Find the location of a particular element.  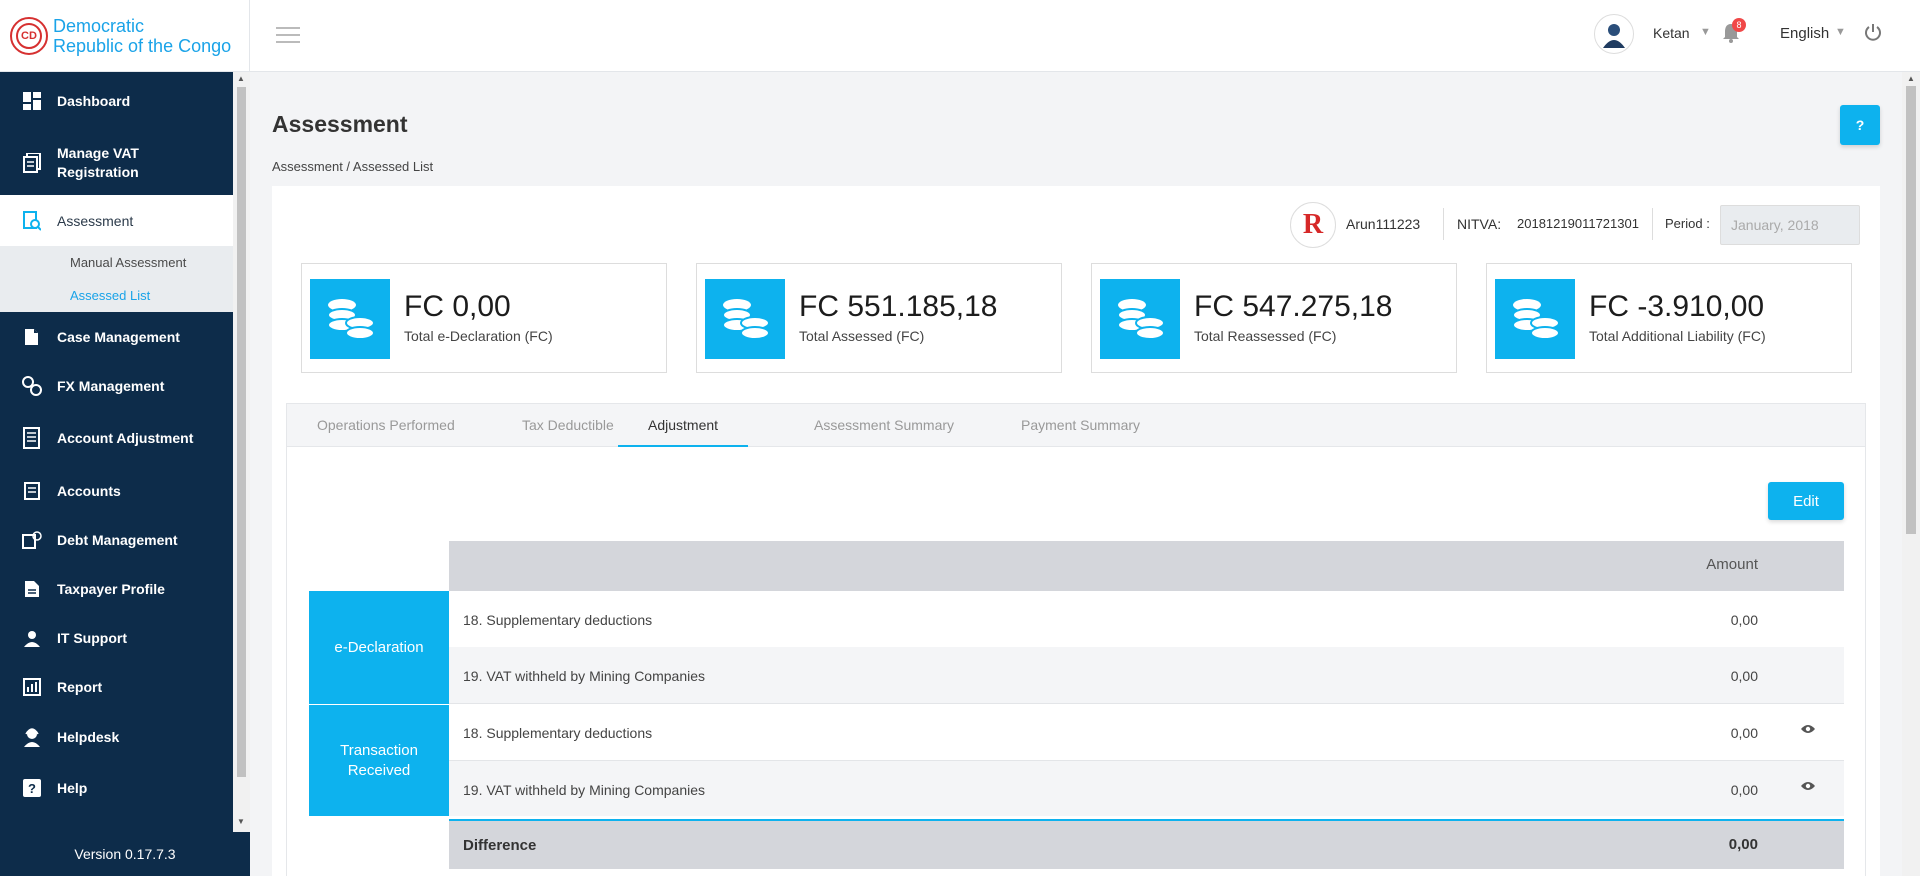

stat-value: FC 547.275,18 is located at coordinates (1293, 306).